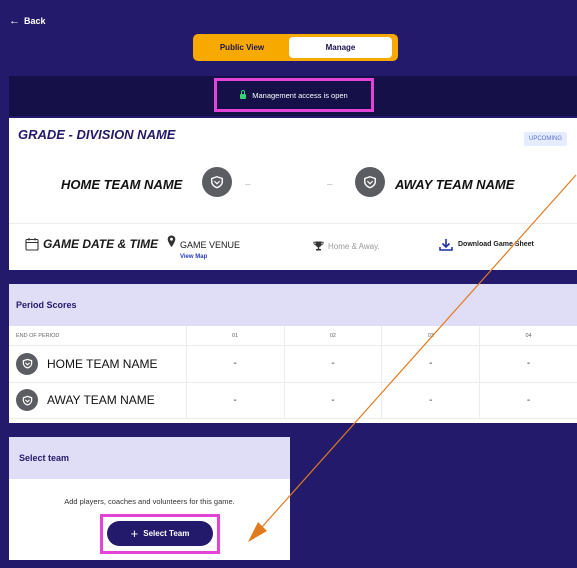  I want to click on team-name: AWAY TEAM NAME, so click(101, 400).